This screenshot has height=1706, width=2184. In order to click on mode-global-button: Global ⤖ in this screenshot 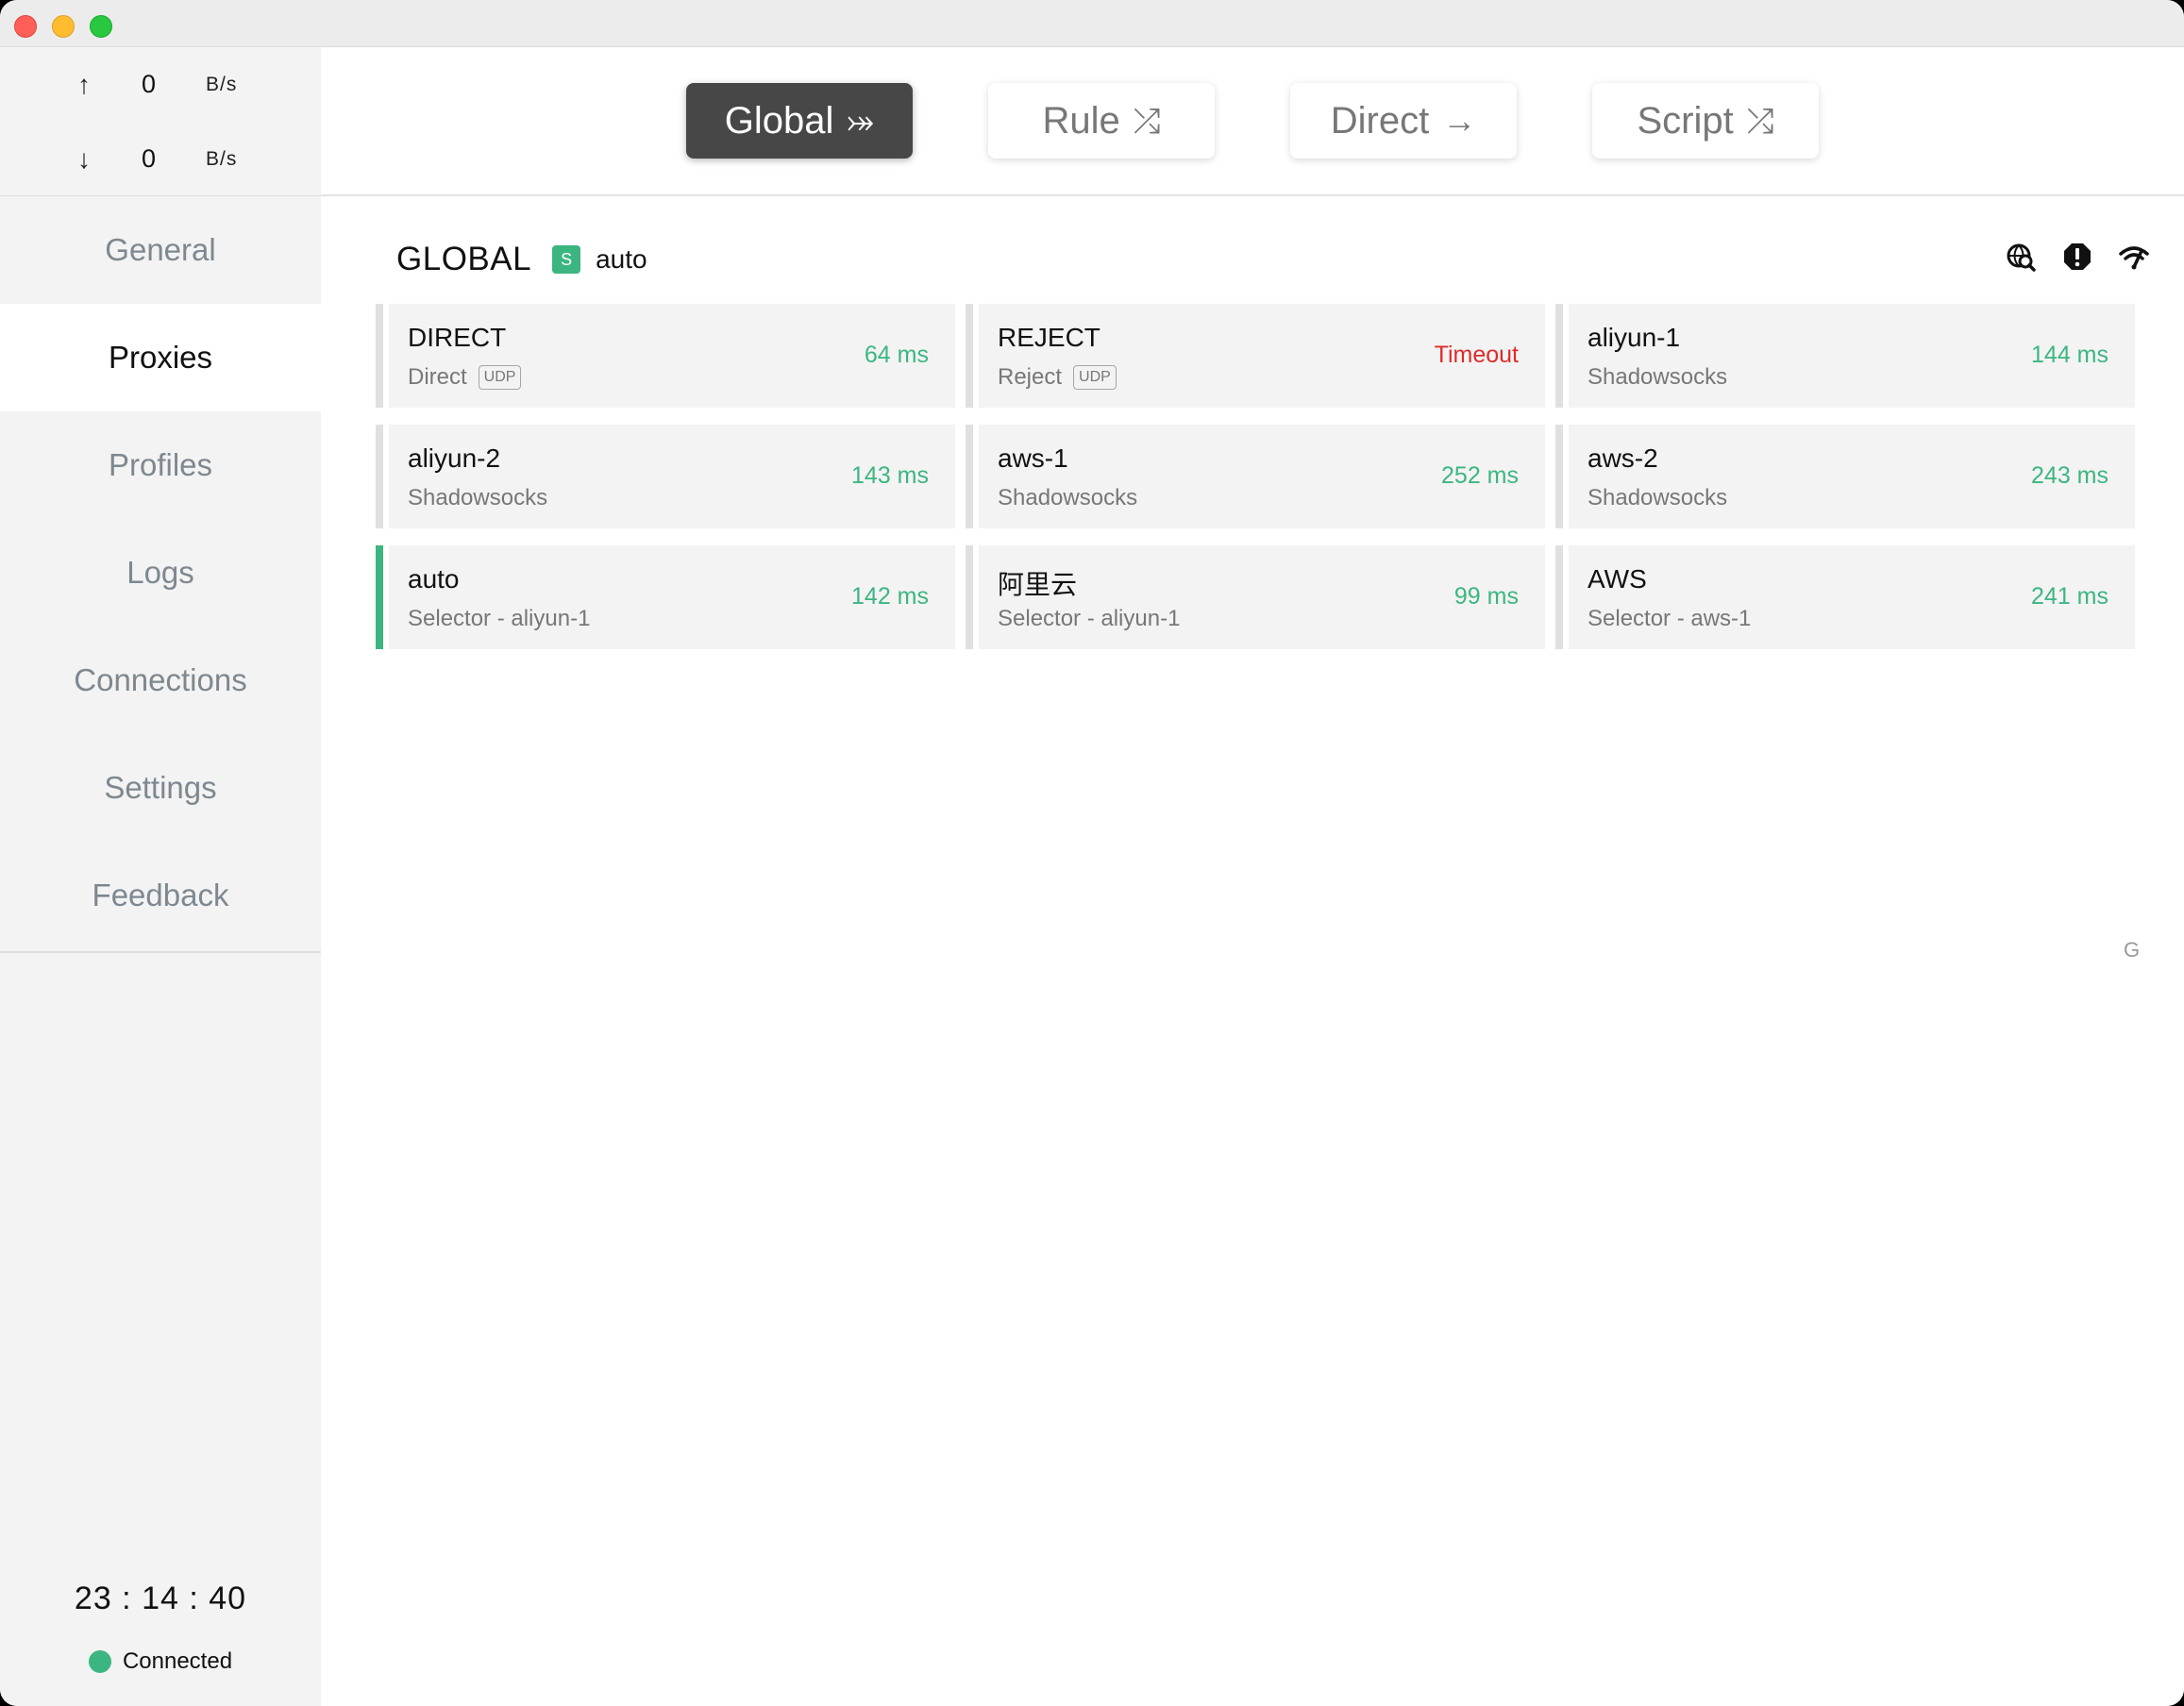, I will do `click(799, 121)`.